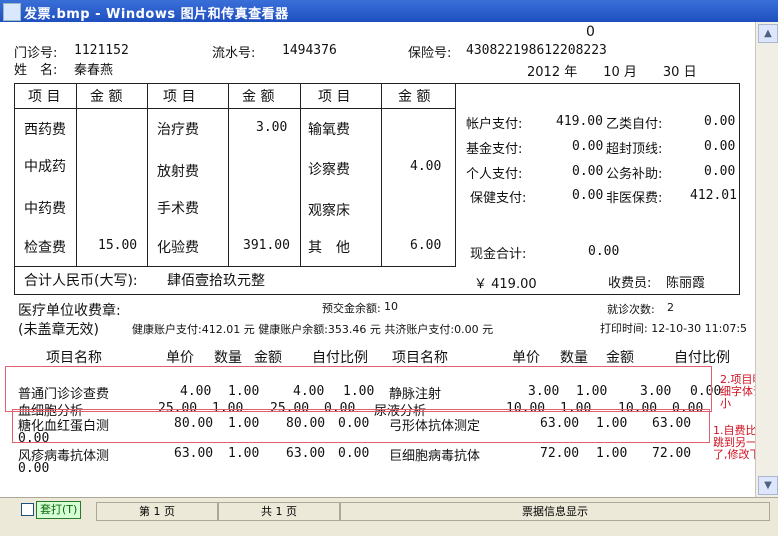 Image resolution: width=778 pixels, height=536 pixels. I want to click on annotation-box-font, so click(358, 389).